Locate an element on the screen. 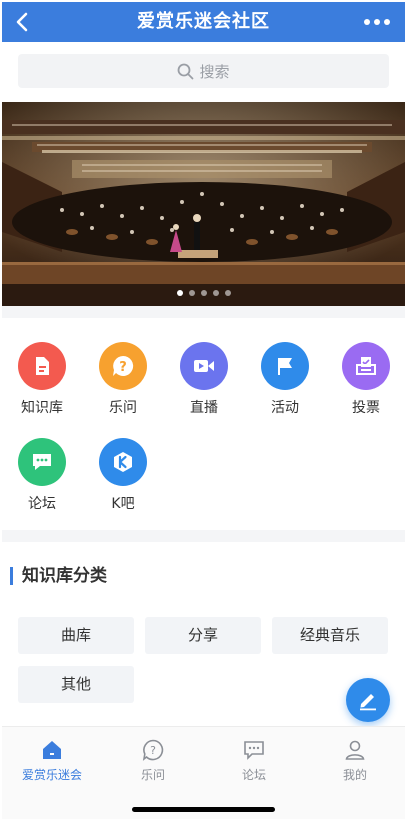  category-chip: 经典音乐 is located at coordinates (330, 635).